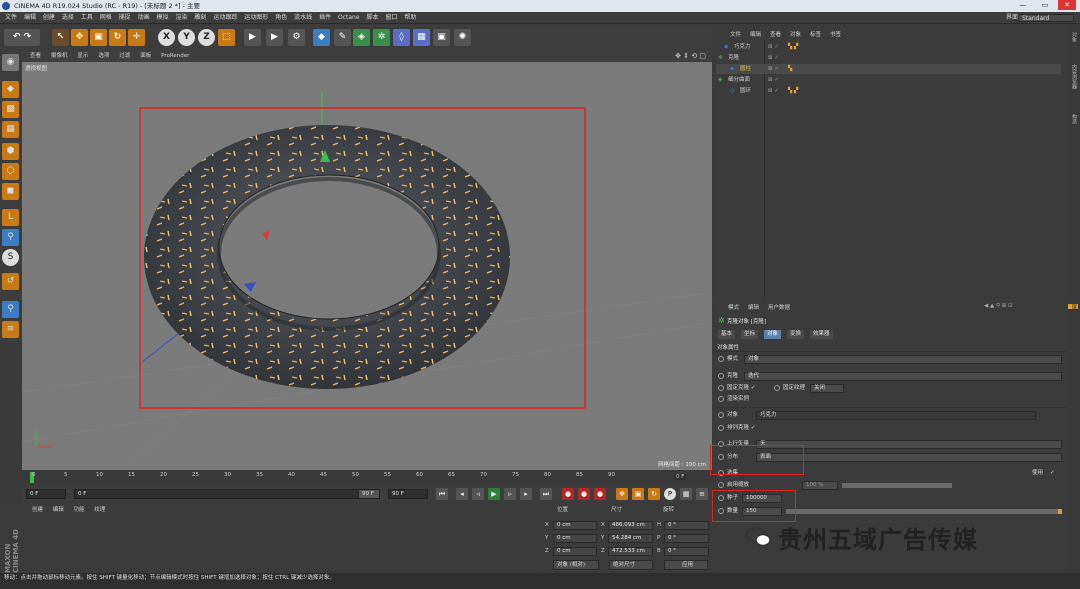 The width and height of the screenshot is (1080, 589). I want to click on z-axis-icon: Z, so click(206, 37).